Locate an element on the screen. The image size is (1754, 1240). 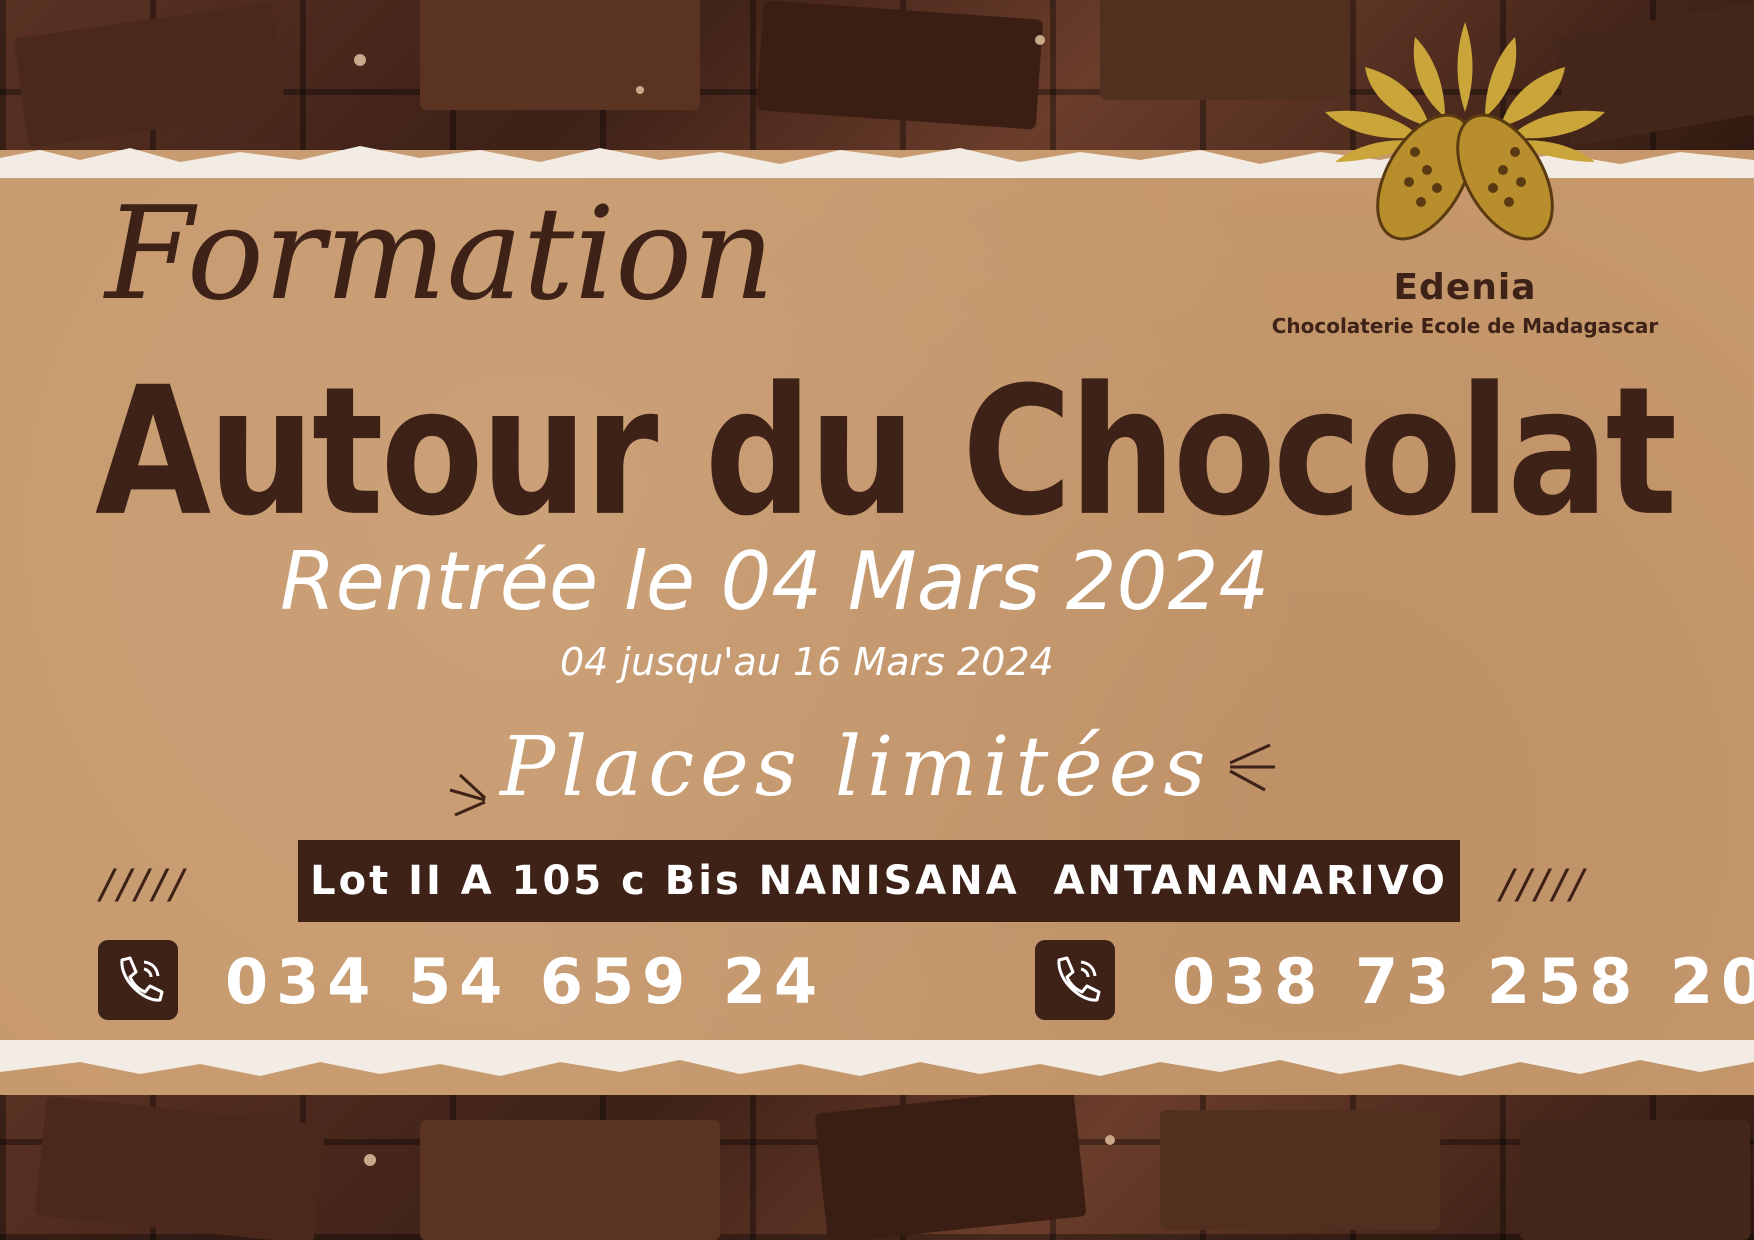
title-formation: Formation is located at coordinates (440, 254).